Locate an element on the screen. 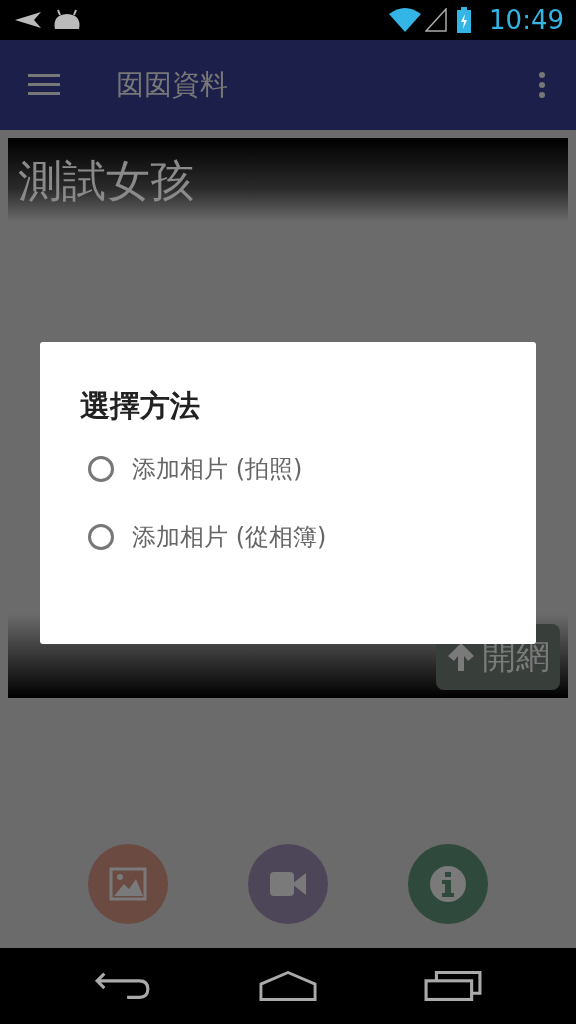  up-arrow-icon is located at coordinates (461, 657).